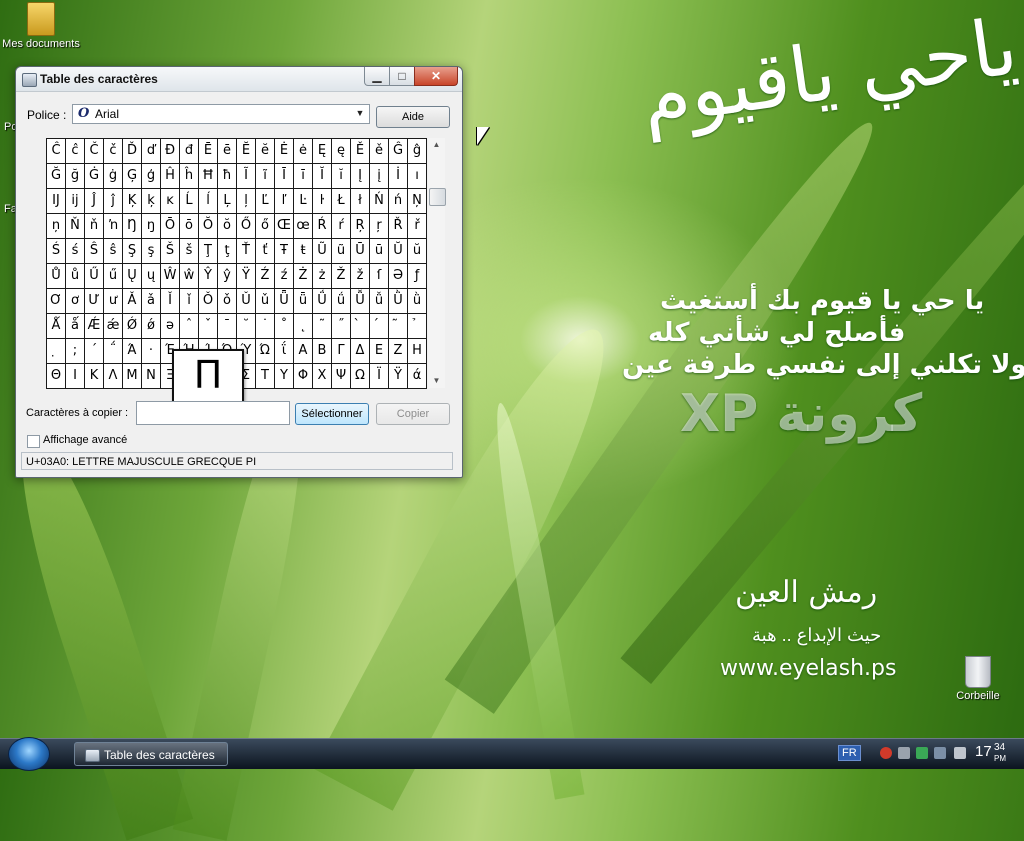  I want to click on character-cell: ķ, so click(151, 201).